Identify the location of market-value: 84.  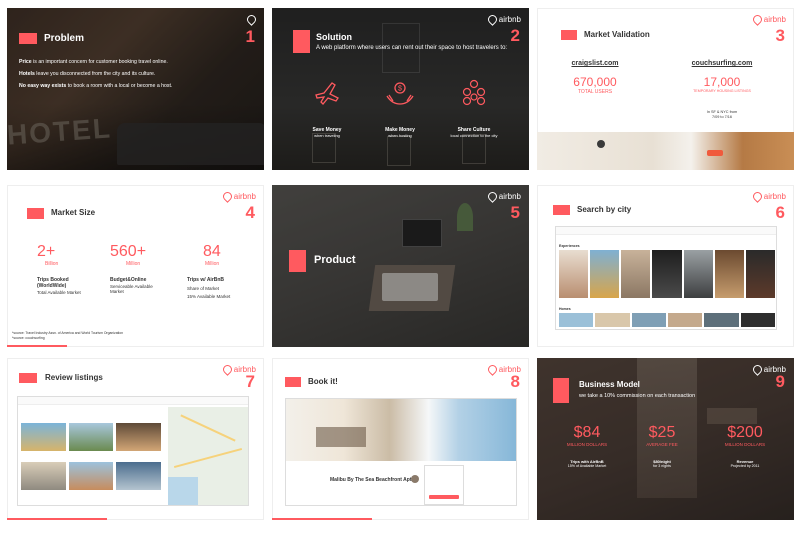
(212, 251).